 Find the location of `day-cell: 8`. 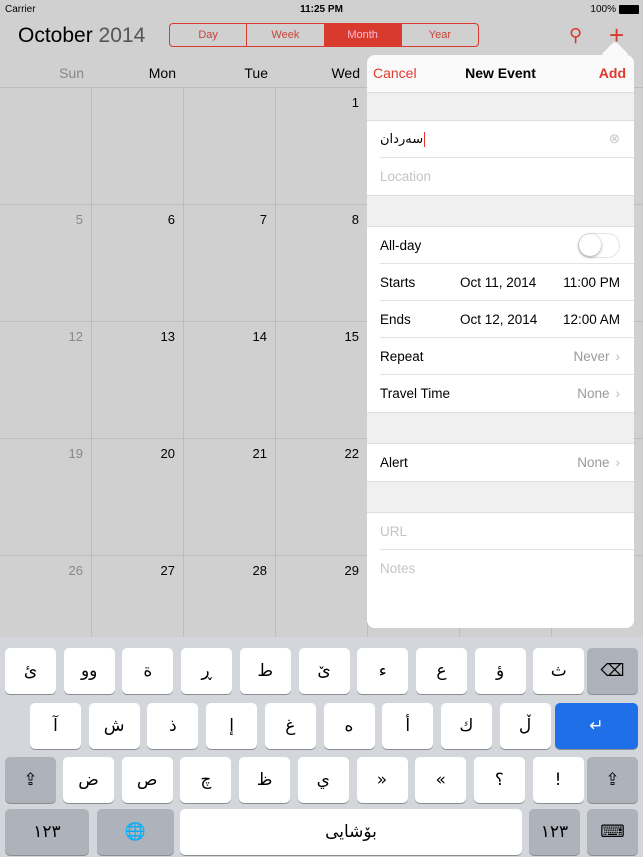

day-cell: 8 is located at coordinates (322, 263).